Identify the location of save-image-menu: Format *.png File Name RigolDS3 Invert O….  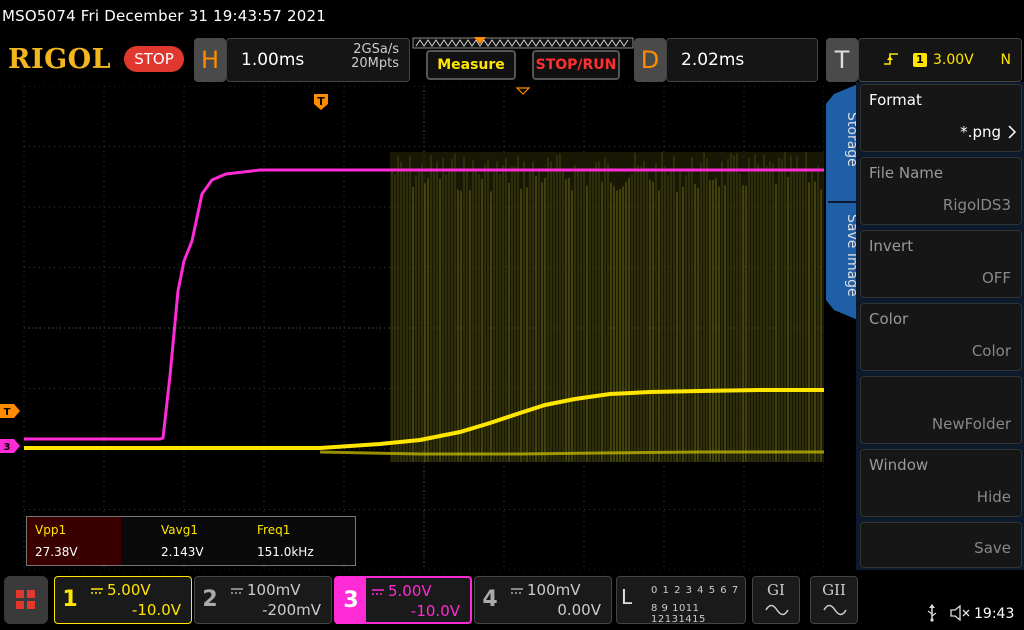
(940, 326).